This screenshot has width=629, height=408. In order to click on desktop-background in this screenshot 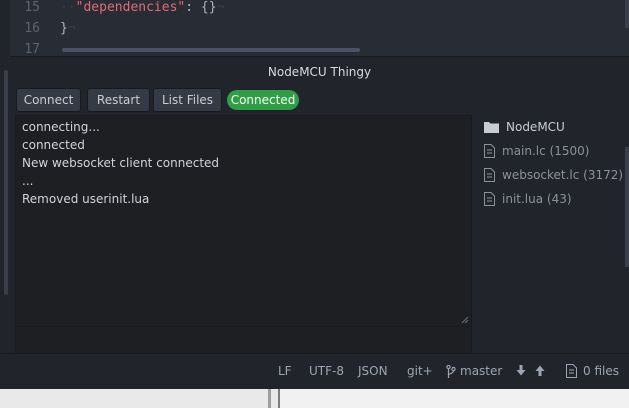, I will do `click(454, 398)`.